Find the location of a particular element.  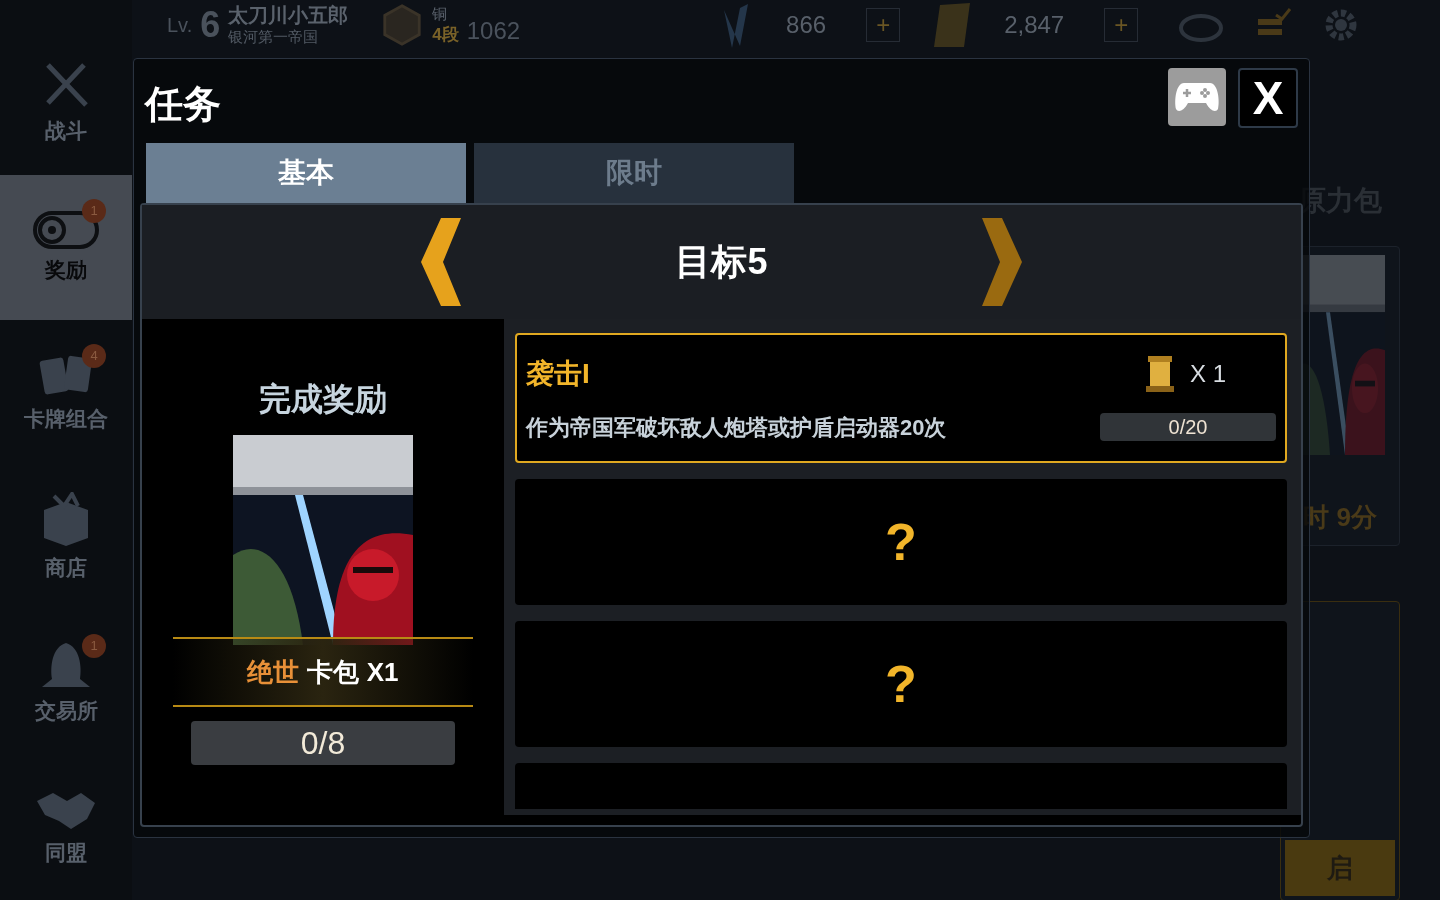

rank-tier-label: 铜 is located at coordinates (440, 14).